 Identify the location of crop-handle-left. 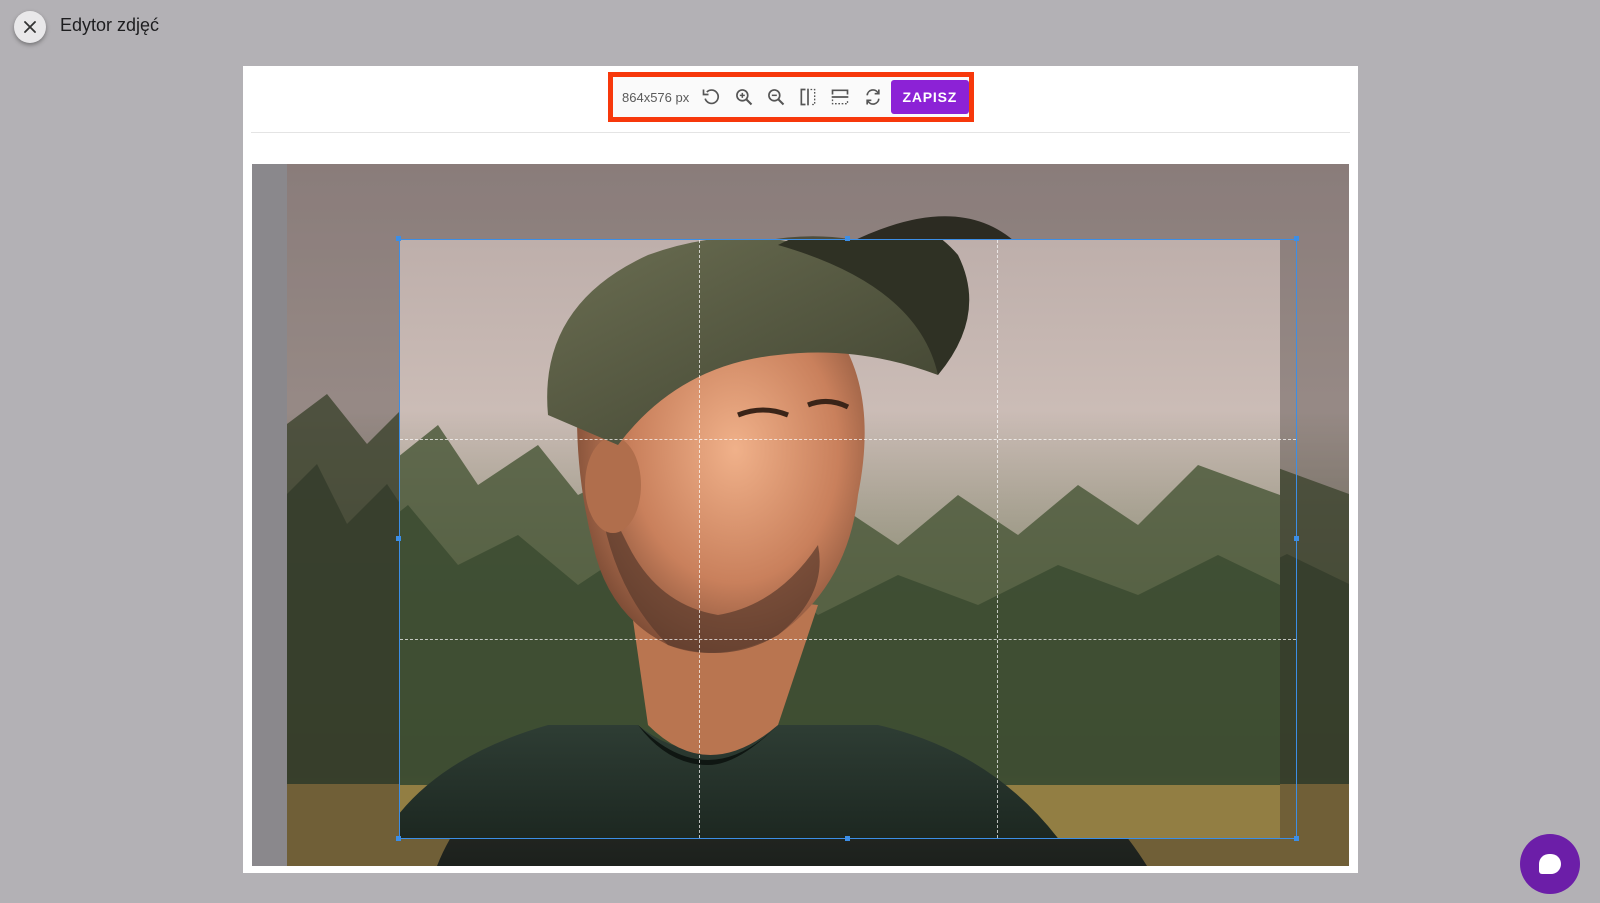
(398, 538).